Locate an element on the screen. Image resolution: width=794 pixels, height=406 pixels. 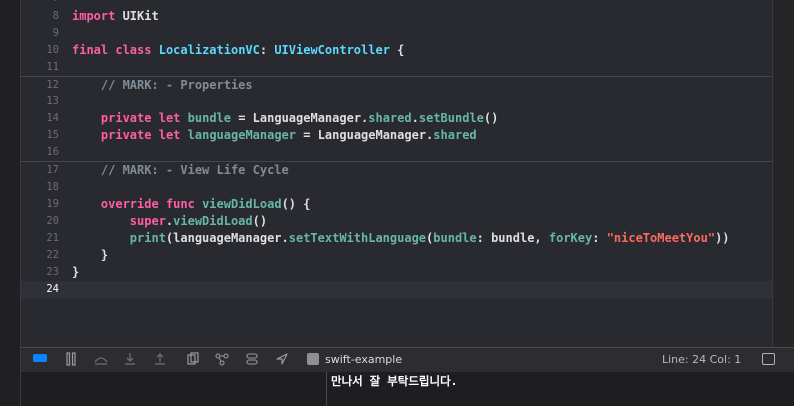
code-text: import UIKit is located at coordinates (115, 16).